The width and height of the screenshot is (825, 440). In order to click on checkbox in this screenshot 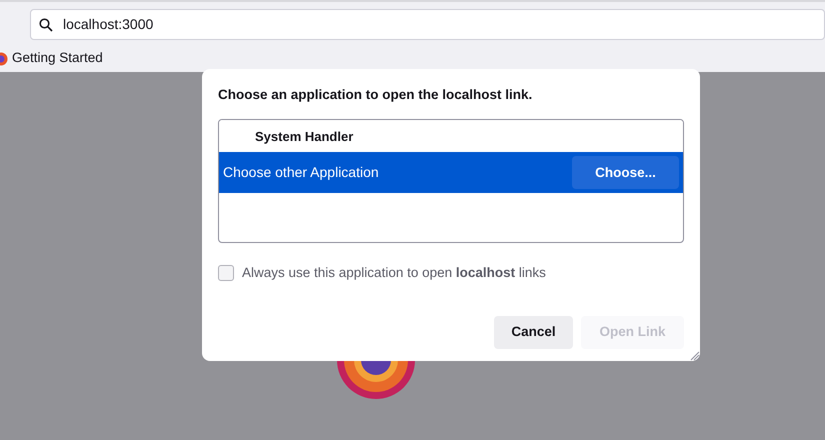, I will do `click(226, 273)`.